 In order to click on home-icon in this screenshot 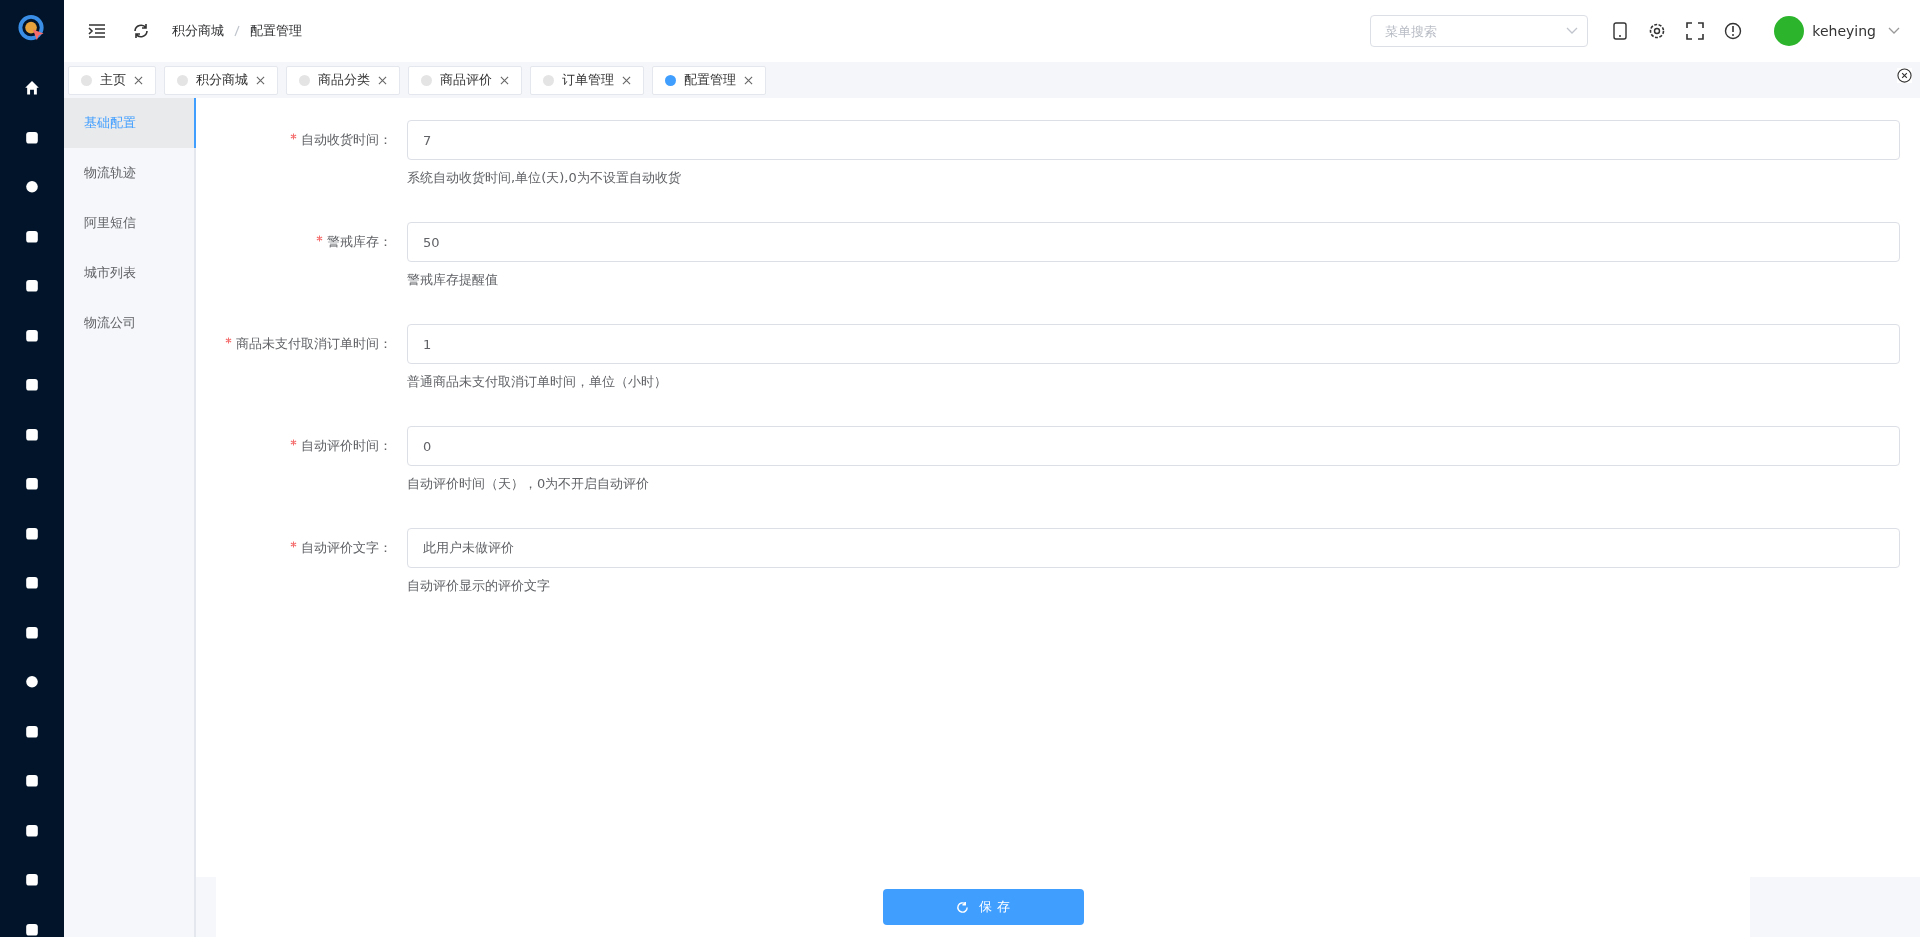, I will do `click(32, 88)`.